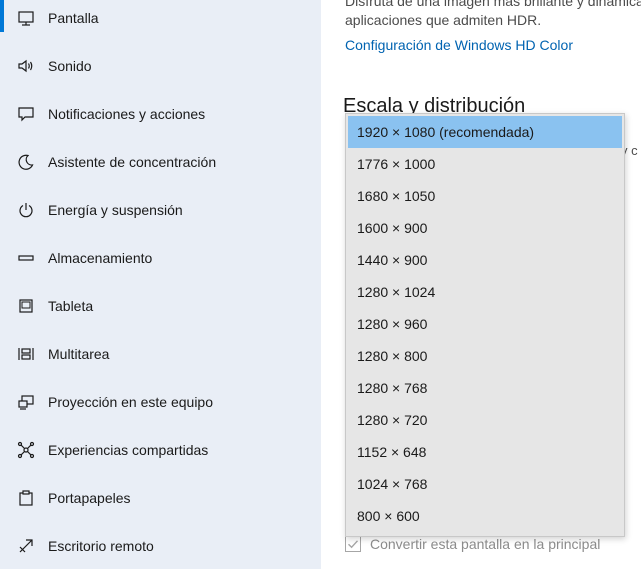 The image size is (641, 570). What do you see at coordinates (160, 354) in the screenshot?
I see `sidebar-item-multitarea: Multitarea` at bounding box center [160, 354].